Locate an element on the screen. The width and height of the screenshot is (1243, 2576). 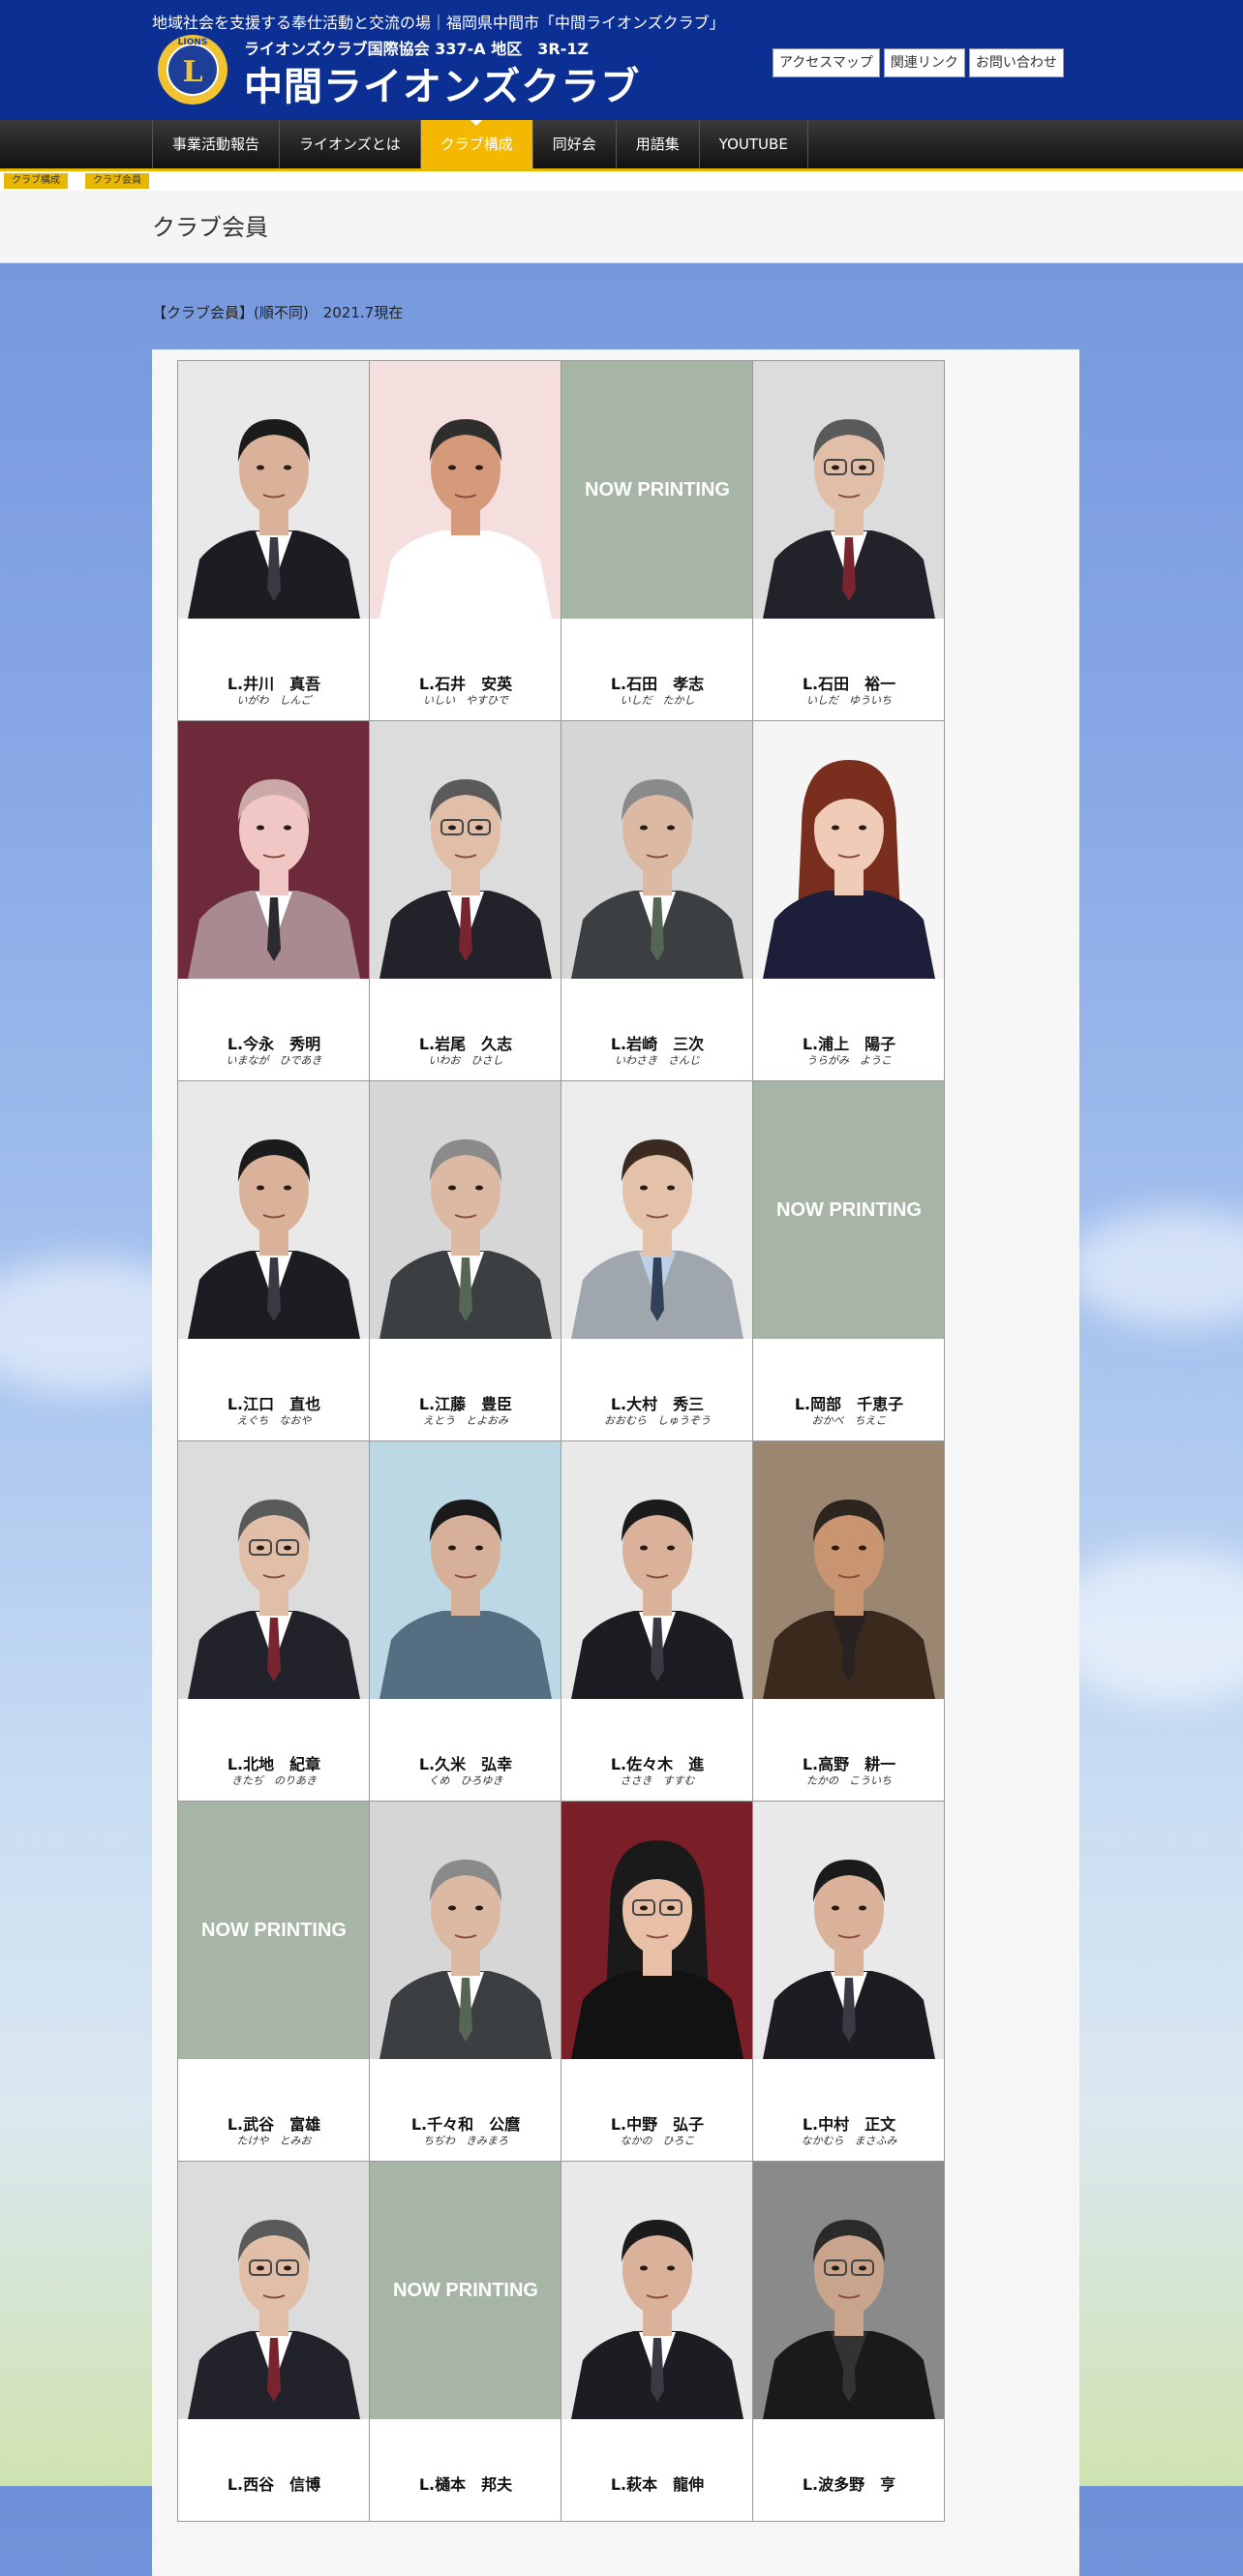
member-name: L.久米 弘幸 is located at coordinates (466, 1764).